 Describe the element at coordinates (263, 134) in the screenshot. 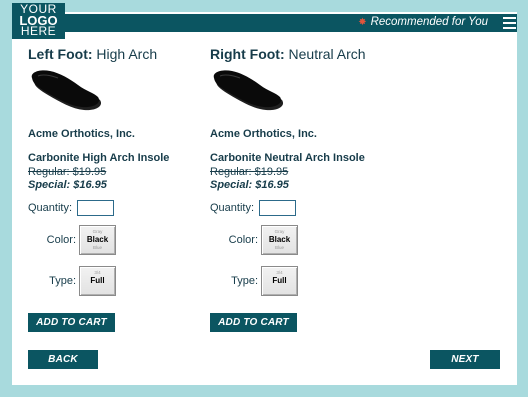

I see `right-brand: Acme Orthotics, Inc.` at that location.